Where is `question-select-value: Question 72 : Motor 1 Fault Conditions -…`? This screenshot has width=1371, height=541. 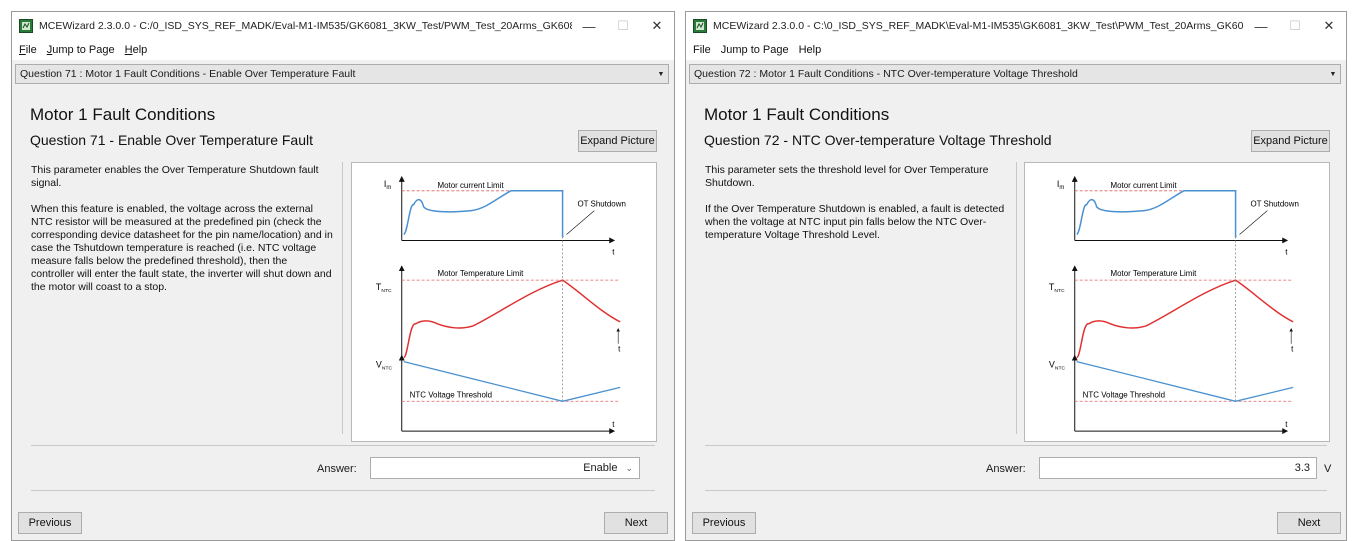
question-select-value: Question 72 : Motor 1 Fault Conditions -… is located at coordinates (886, 74).